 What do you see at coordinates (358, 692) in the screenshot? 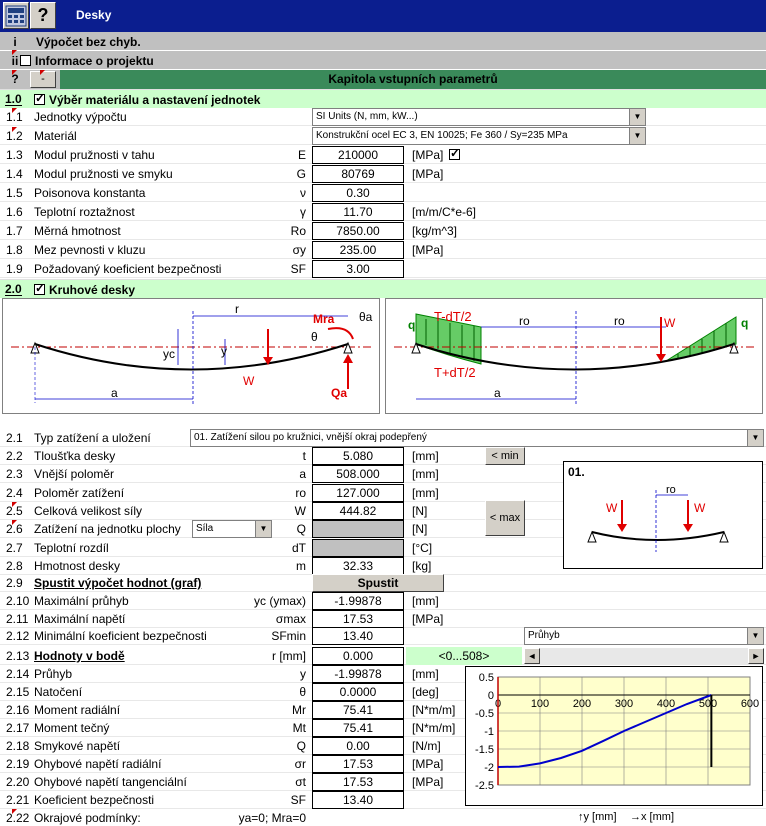
I see `row-value: 0.0000` at bounding box center [358, 692].